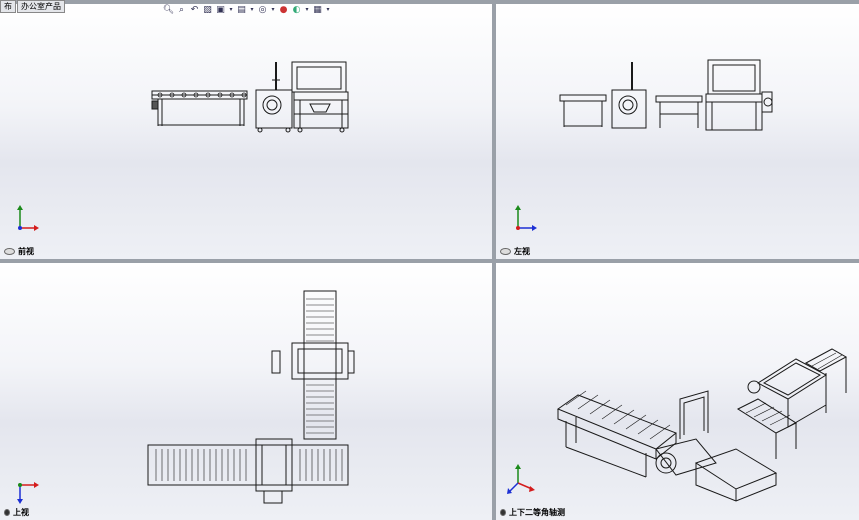  Describe the element at coordinates (168, 9) in the screenshot. I see `zoom-to-fit-icon: 🔍︎` at that location.